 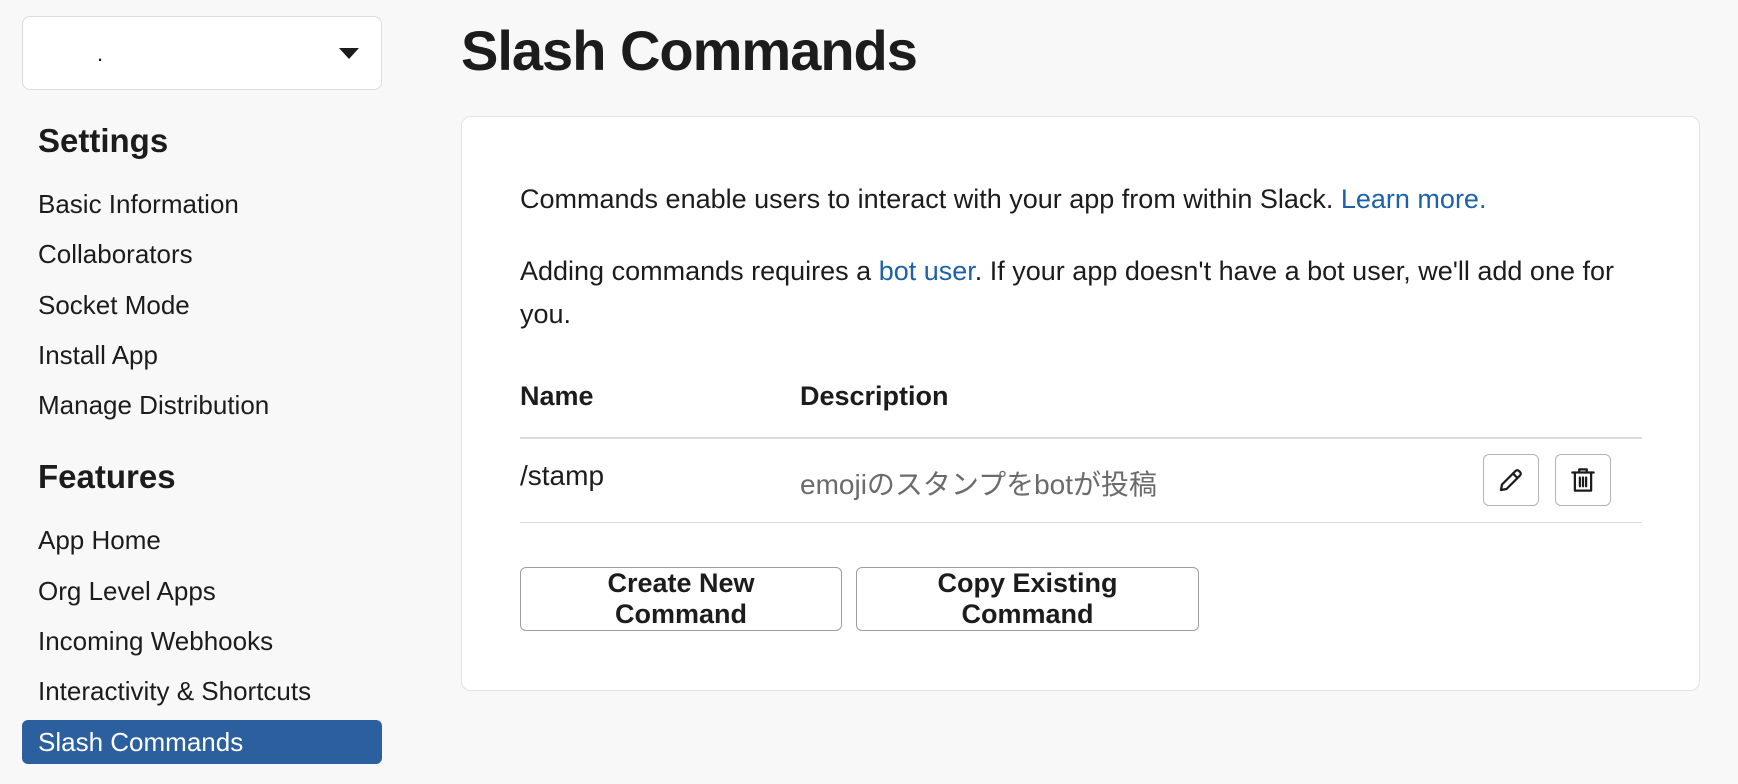 I want to click on chevron-down-icon, so click(x=349, y=53).